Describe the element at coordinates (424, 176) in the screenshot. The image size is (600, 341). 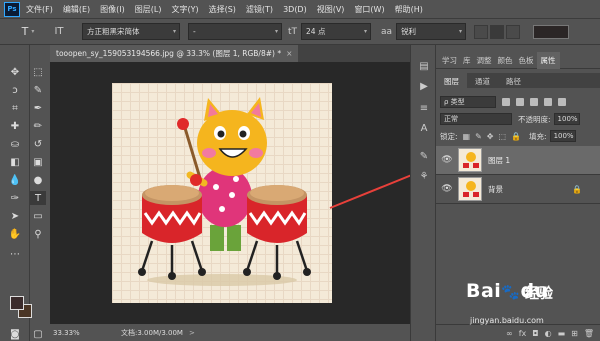
I see `clone-source-icon: ⚘` at that location.